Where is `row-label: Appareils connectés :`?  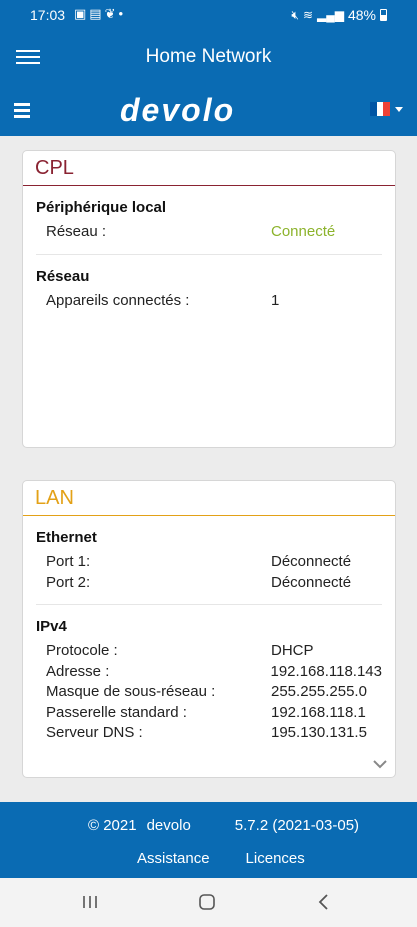
row-label: Appareils connectés : is located at coordinates (118, 300).